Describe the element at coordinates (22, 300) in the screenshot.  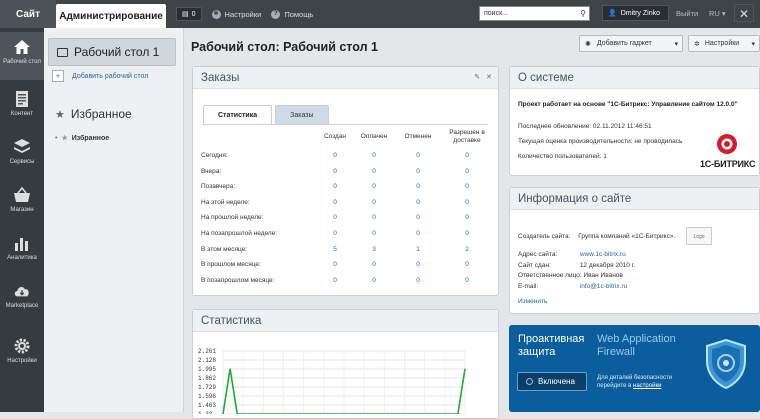
I see `sidebar-item-marketplace: Marketplace` at that location.